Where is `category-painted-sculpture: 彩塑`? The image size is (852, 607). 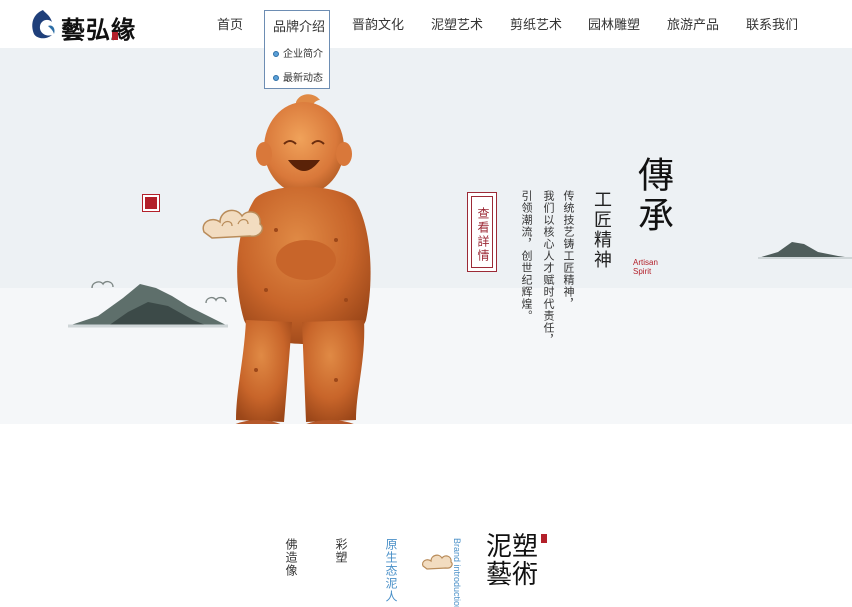 category-painted-sculpture: 彩塑 is located at coordinates (341, 551).